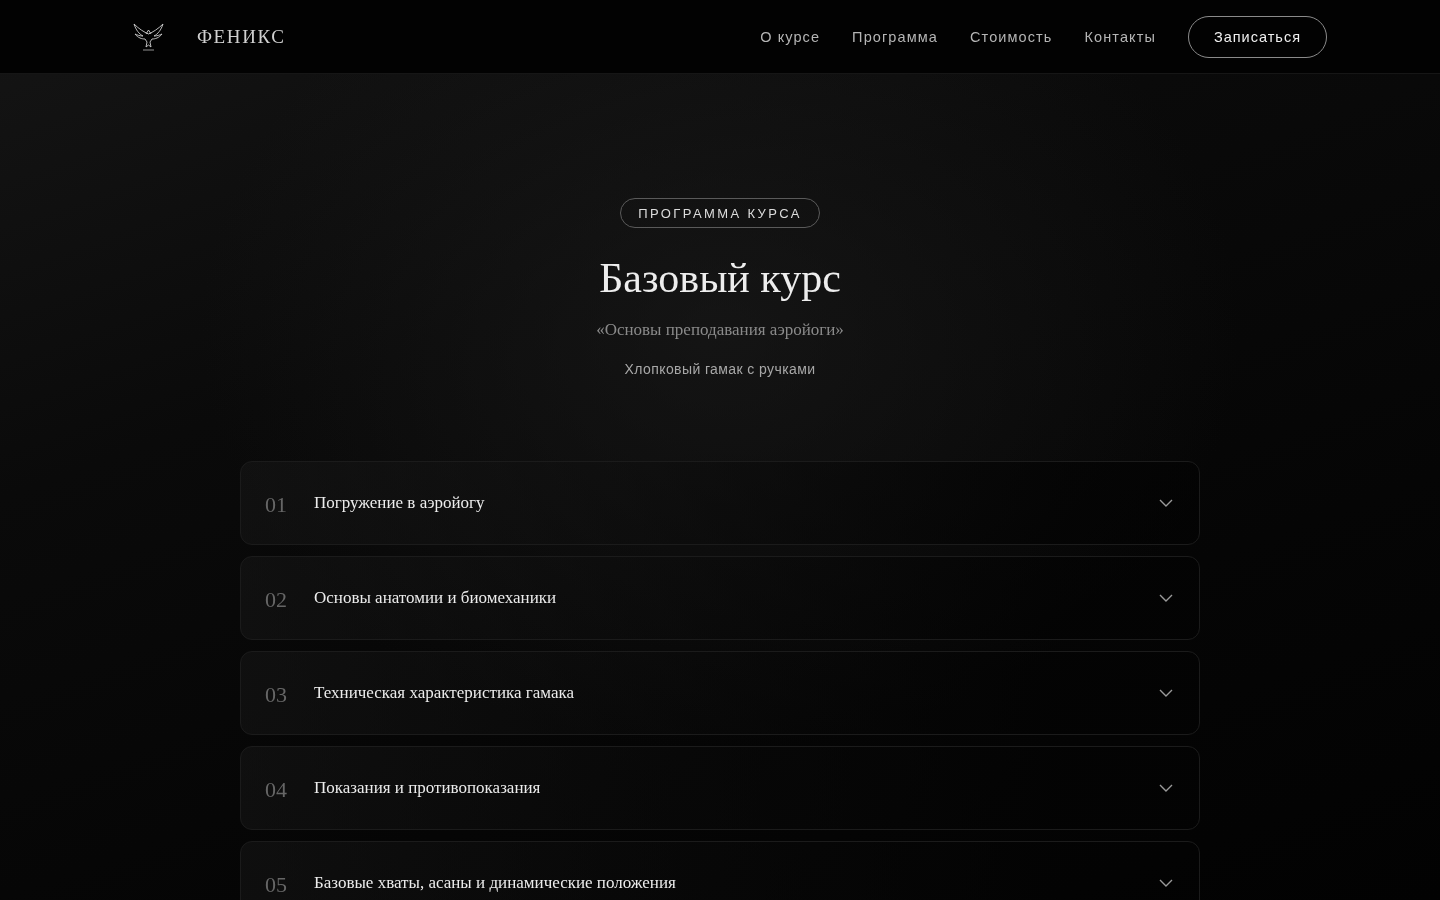 This screenshot has width=1440, height=900. I want to click on module-number: 04, so click(276, 789).